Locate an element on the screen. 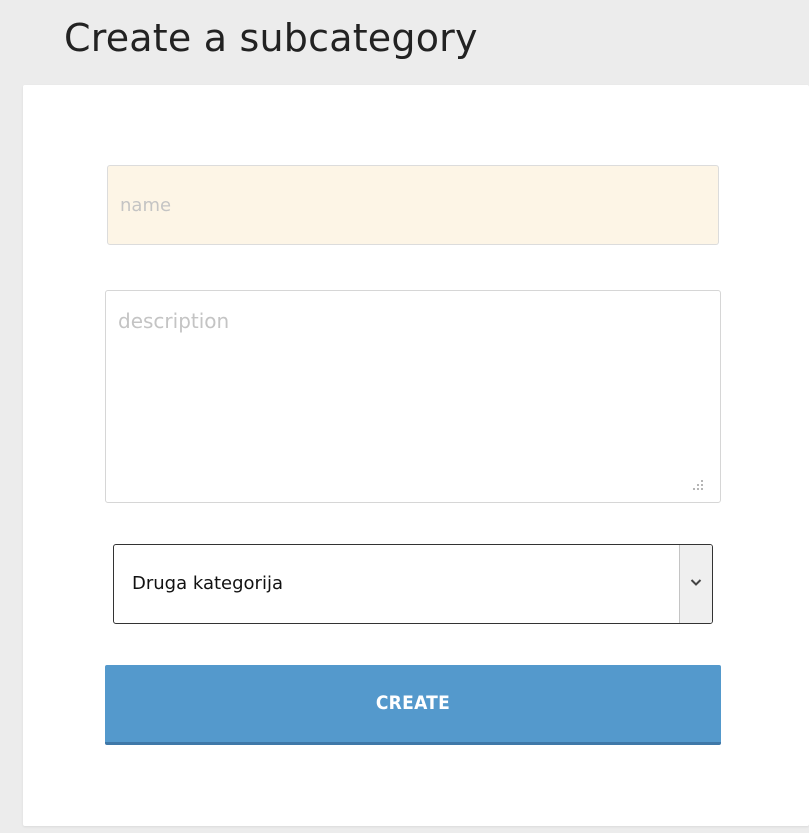 The image size is (809, 833). page-title: Create a subcategory is located at coordinates (271, 38).